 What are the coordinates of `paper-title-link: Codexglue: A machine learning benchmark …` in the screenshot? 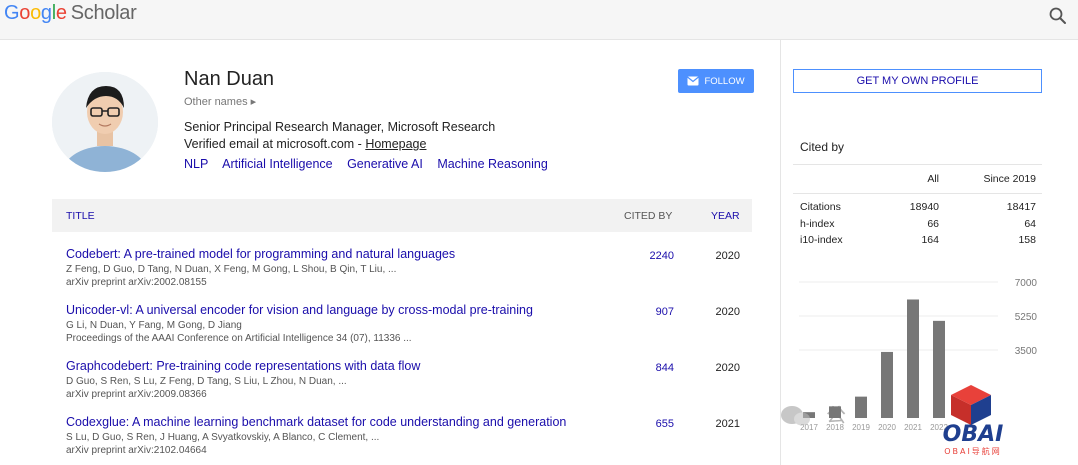 It's located at (316, 422).